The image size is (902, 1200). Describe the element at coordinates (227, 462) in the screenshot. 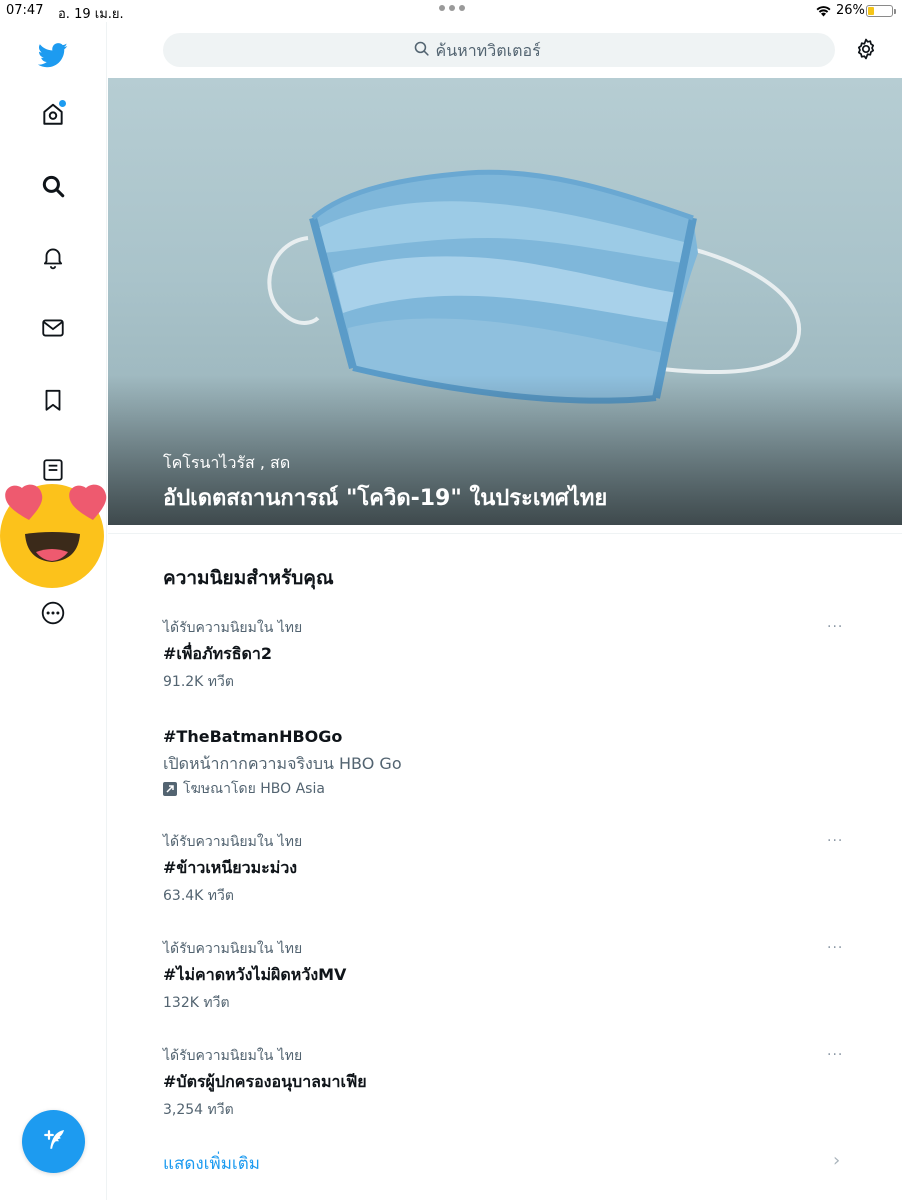

I see `event-kicker: โคโรนาไวรัส , สด` at that location.